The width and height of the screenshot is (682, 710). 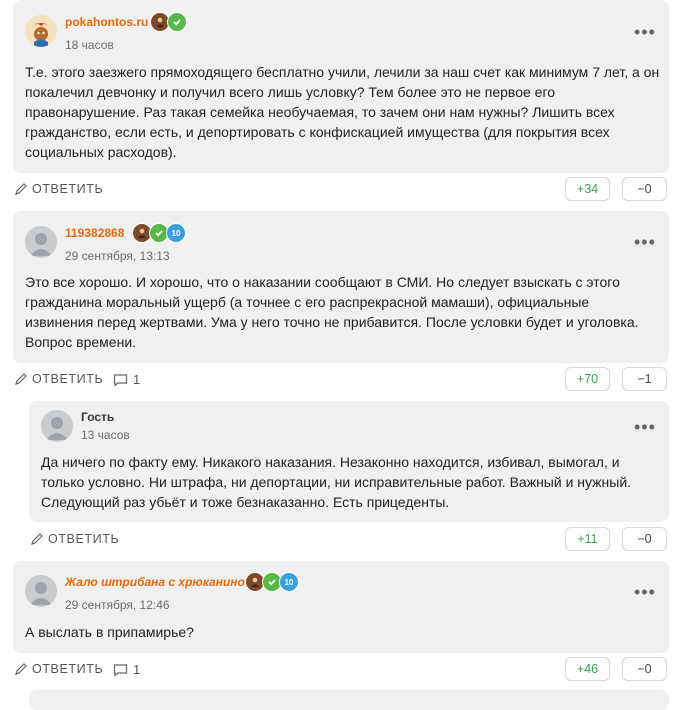 What do you see at coordinates (89, 45) in the screenshot?
I see `comment-time: 18 часов` at bounding box center [89, 45].